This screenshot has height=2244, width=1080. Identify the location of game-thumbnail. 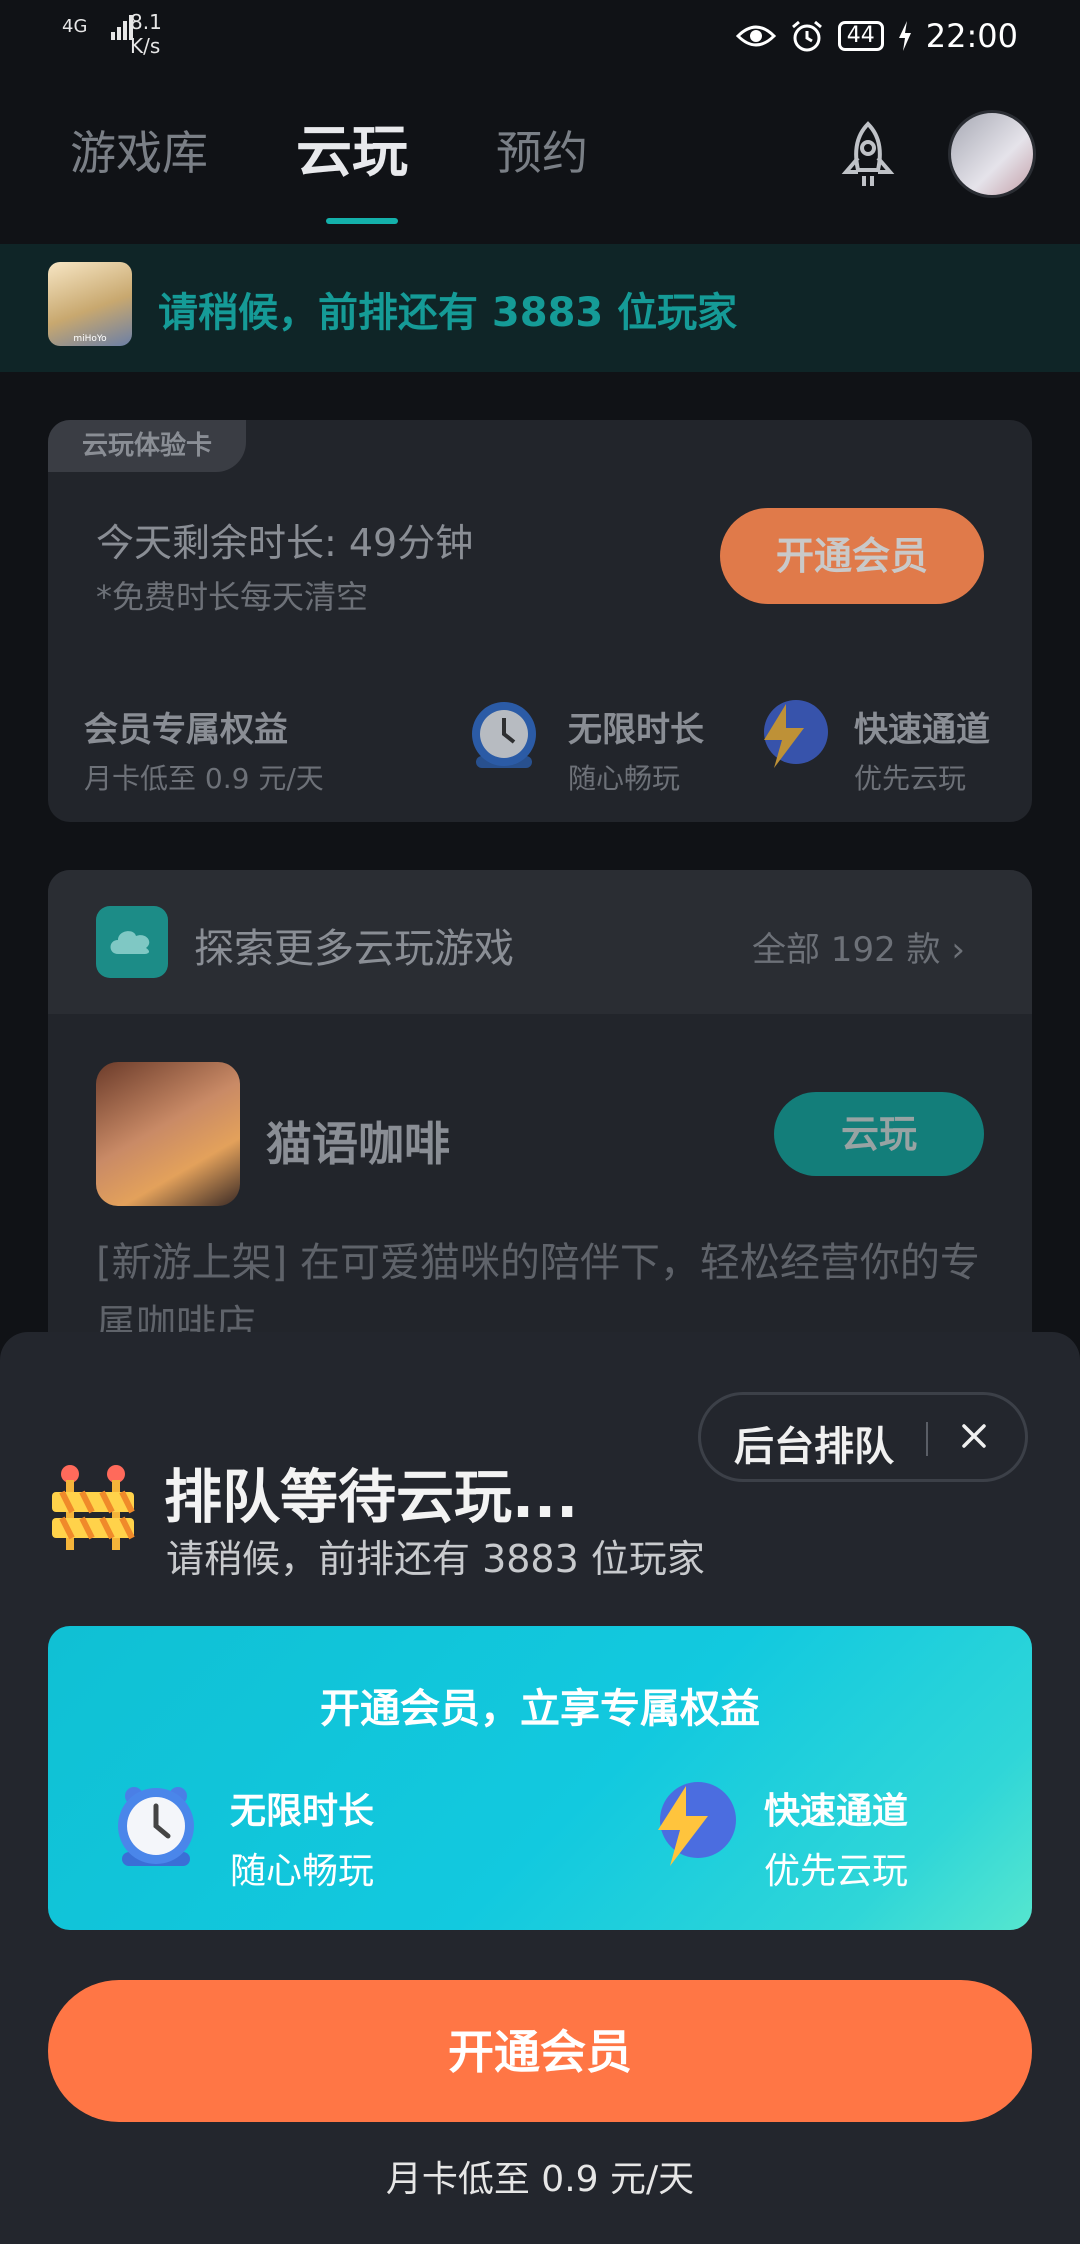
(168, 1134).